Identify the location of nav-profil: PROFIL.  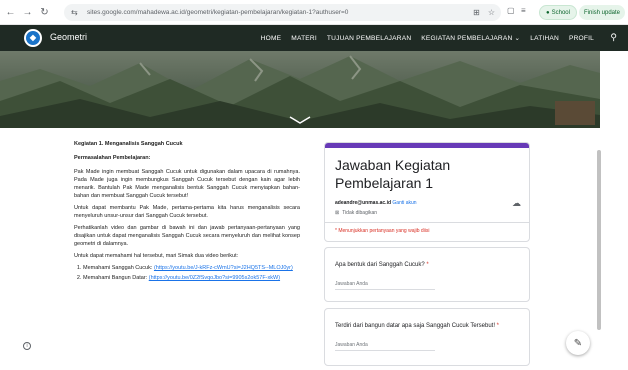
(581, 38).